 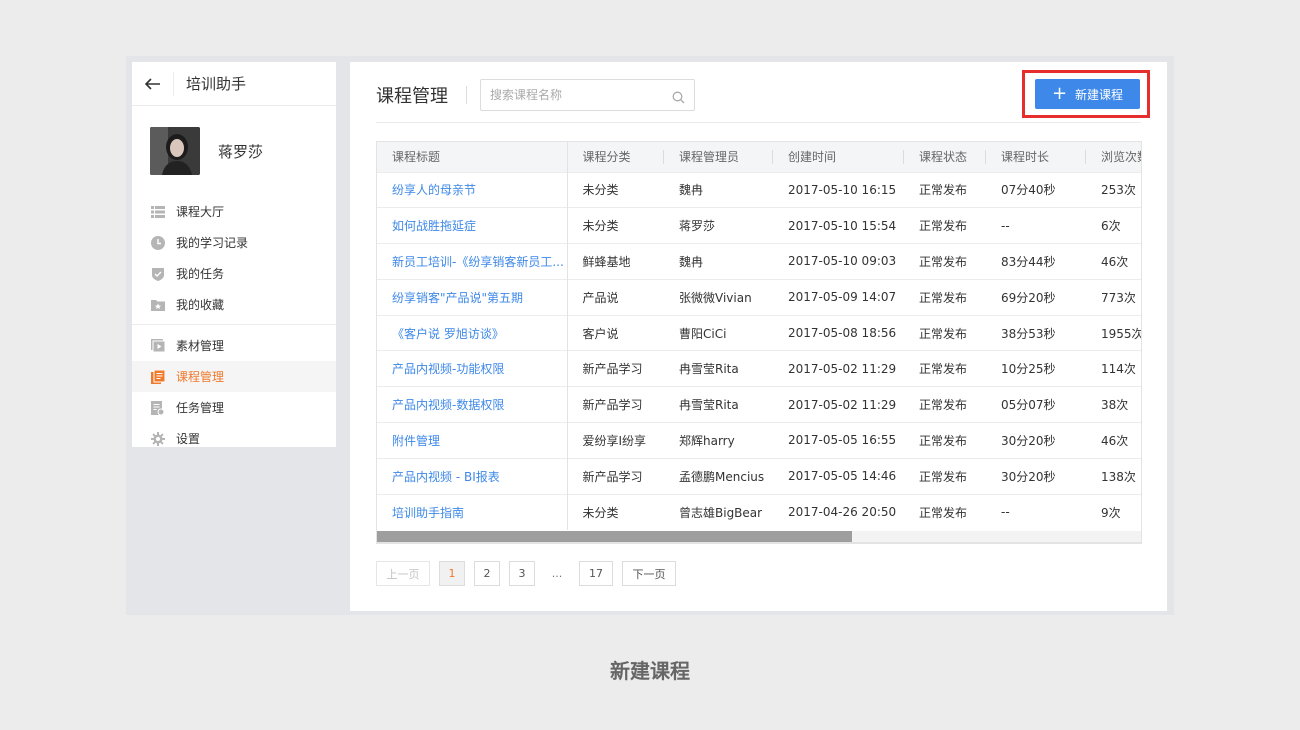 What do you see at coordinates (1113, 476) in the screenshot?
I see `cell-views: 138次` at bounding box center [1113, 476].